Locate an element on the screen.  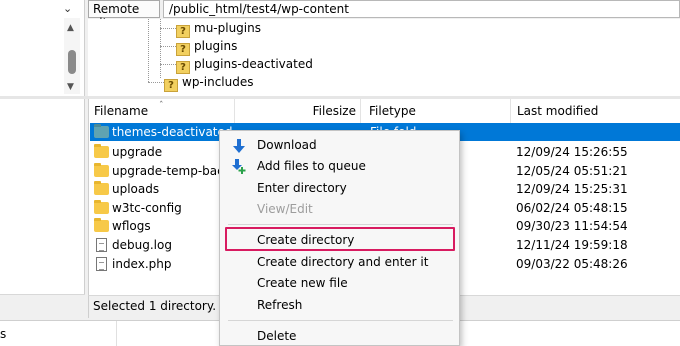
highlight-box is located at coordinates (340, 239).